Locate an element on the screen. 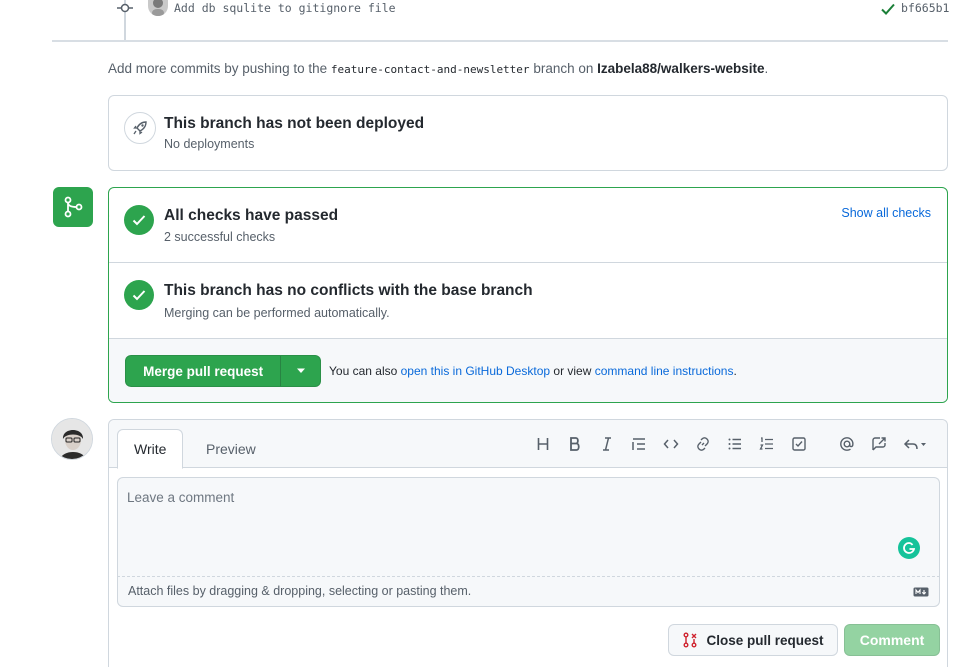 The height and width of the screenshot is (667, 971). git-pull-request-closed-icon is located at coordinates (690, 640).